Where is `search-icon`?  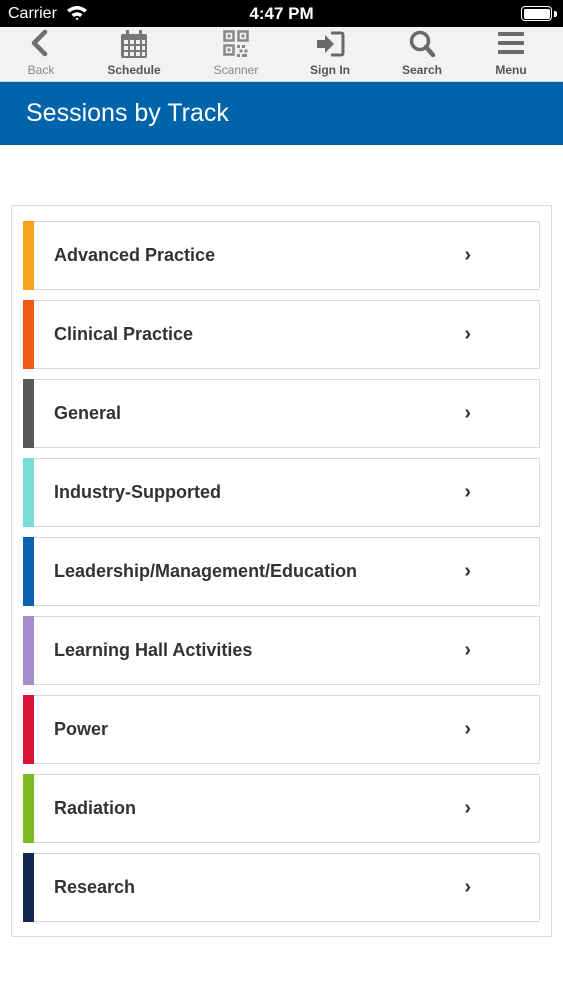 search-icon is located at coordinates (422, 44).